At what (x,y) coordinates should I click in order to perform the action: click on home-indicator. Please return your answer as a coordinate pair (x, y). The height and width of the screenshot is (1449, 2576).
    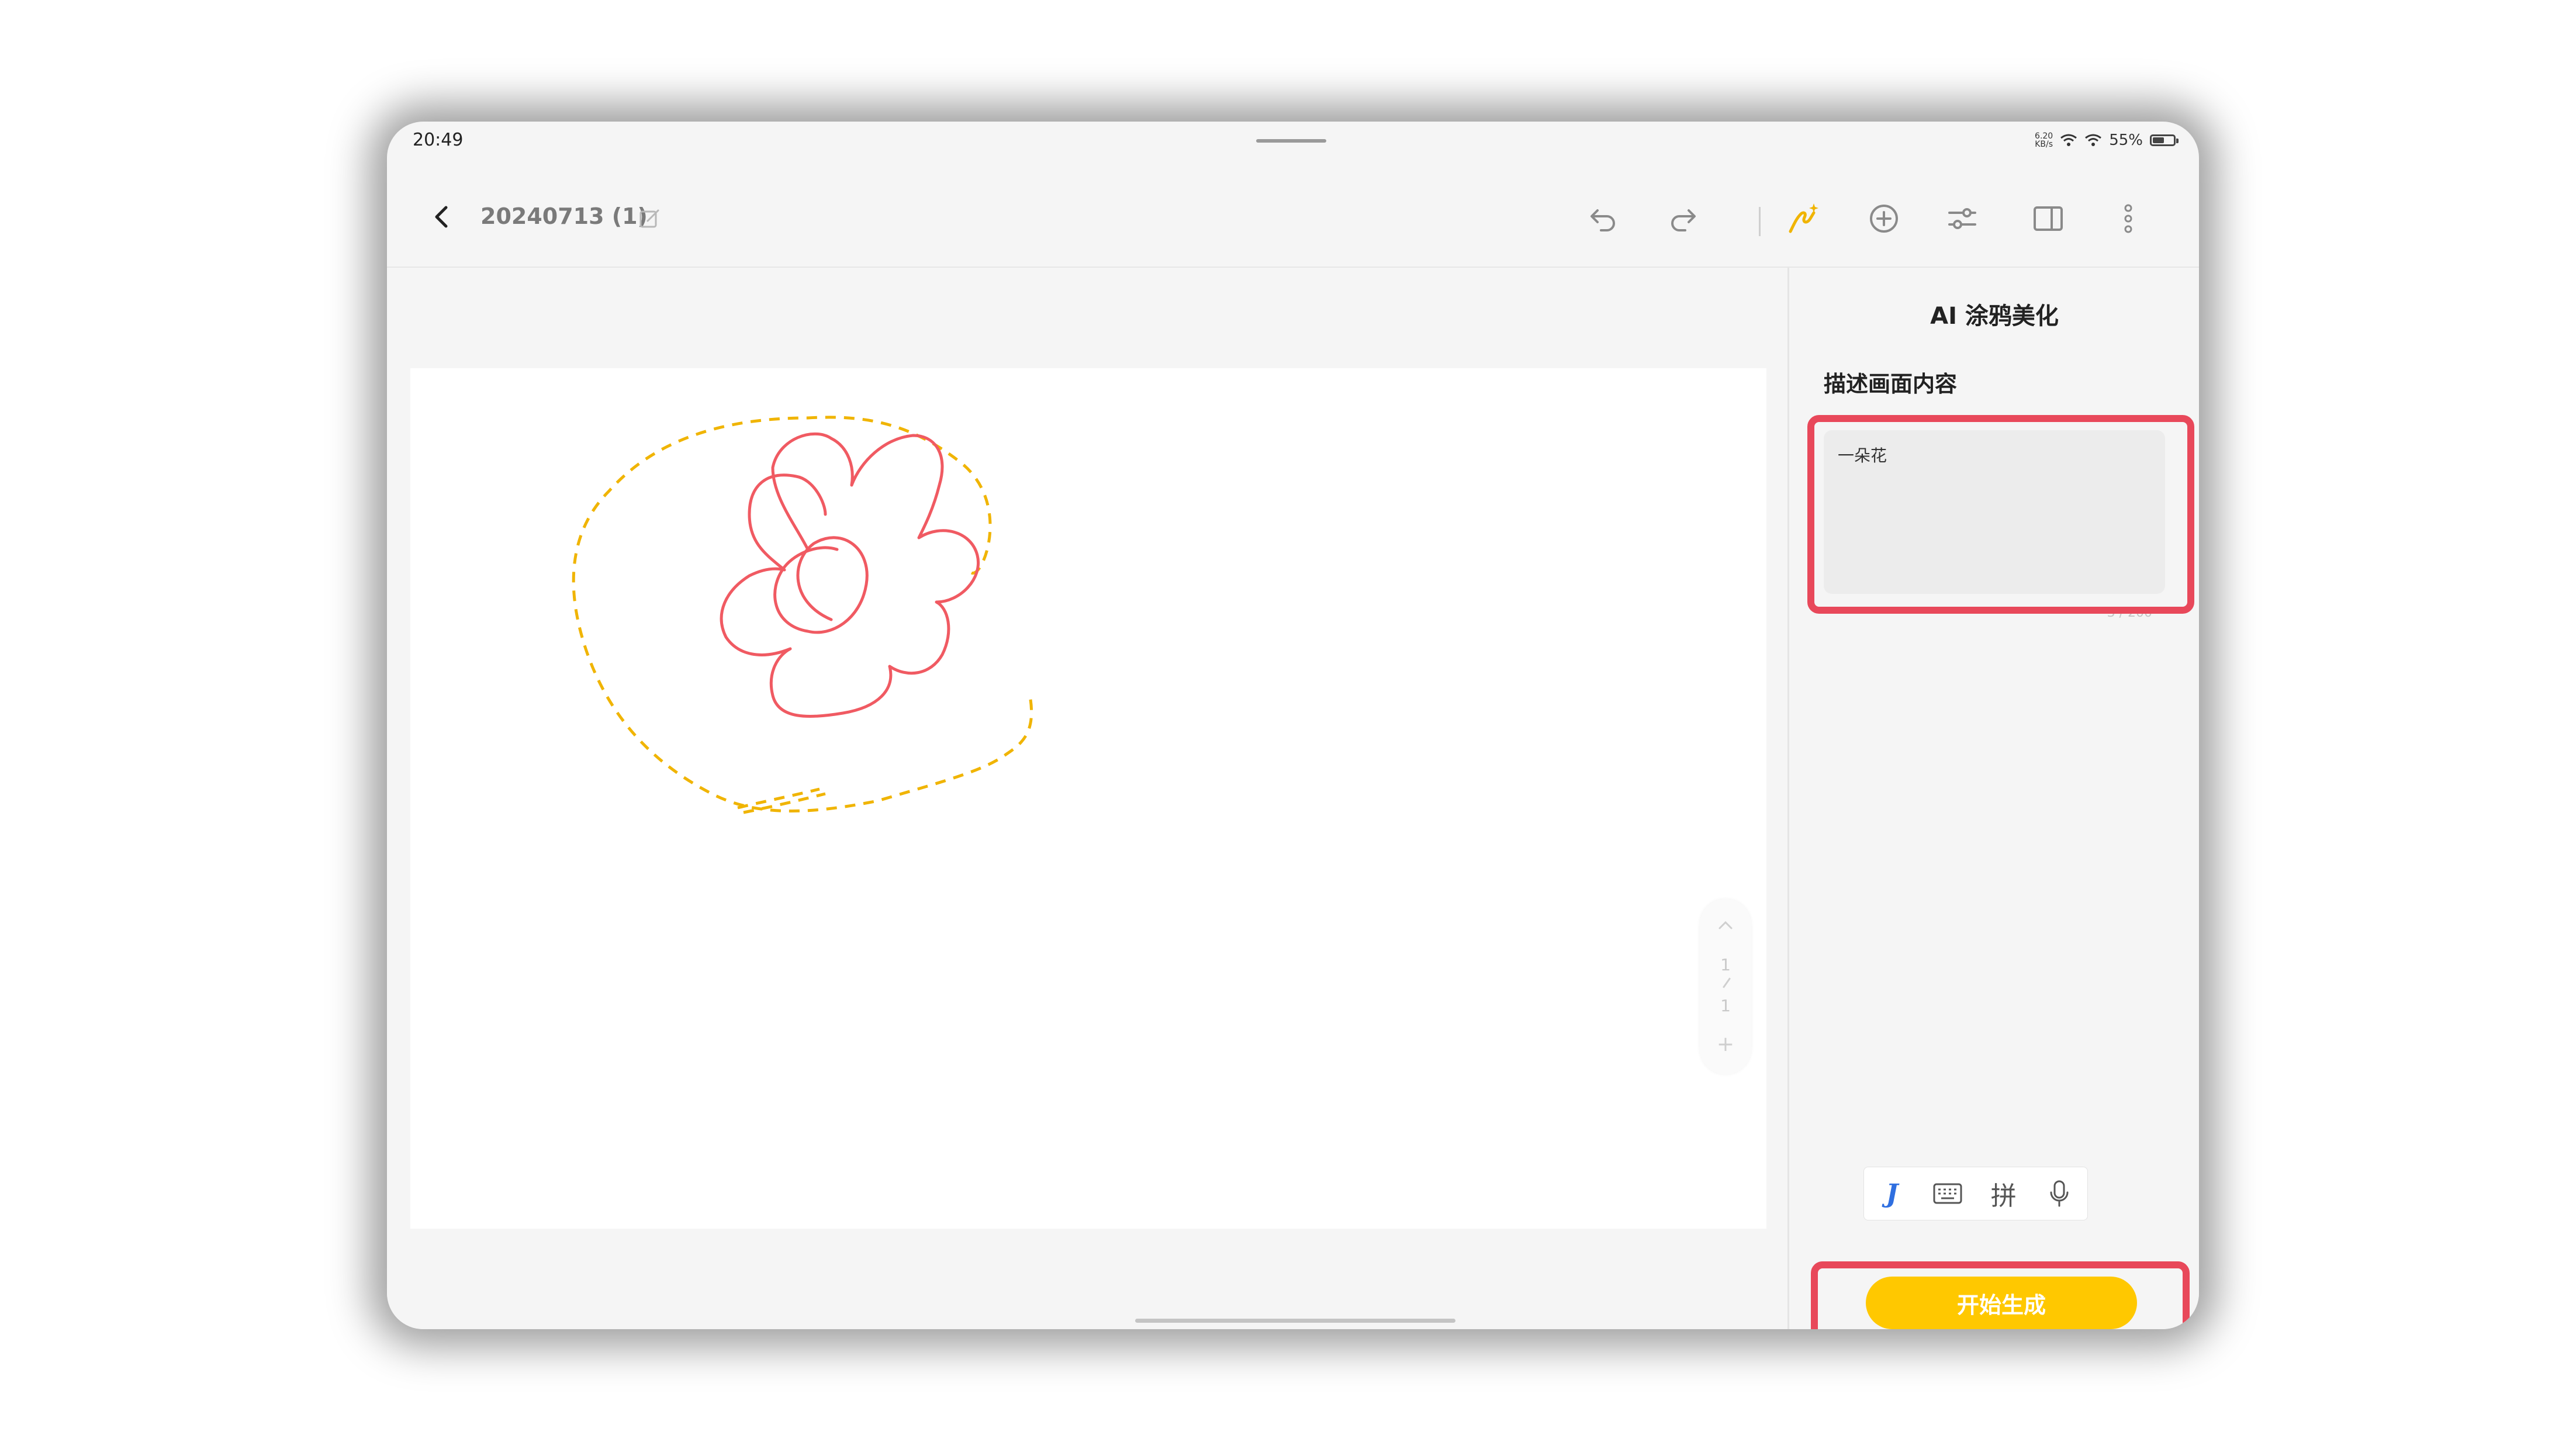
    Looking at the image, I should click on (1295, 1321).